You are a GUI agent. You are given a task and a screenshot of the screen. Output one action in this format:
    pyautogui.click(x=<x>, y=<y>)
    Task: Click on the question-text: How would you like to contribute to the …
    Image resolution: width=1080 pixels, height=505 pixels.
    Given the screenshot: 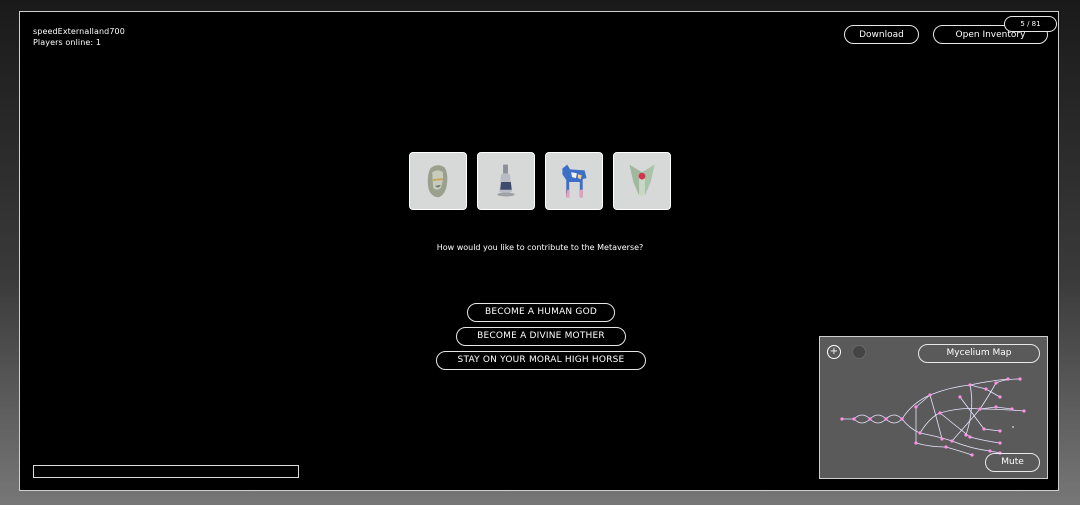 What is the action you would take?
    pyautogui.click(x=540, y=247)
    